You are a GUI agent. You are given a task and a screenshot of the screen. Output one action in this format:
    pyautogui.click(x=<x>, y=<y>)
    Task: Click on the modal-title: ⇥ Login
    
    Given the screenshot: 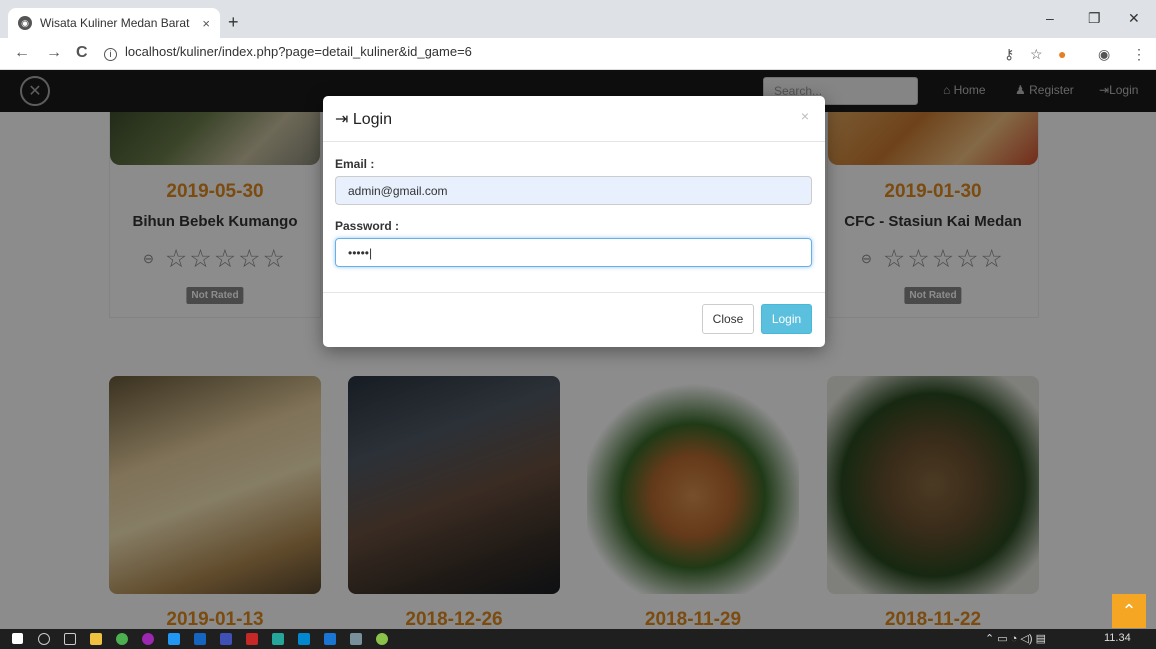 What is the action you would take?
    pyautogui.click(x=363, y=119)
    